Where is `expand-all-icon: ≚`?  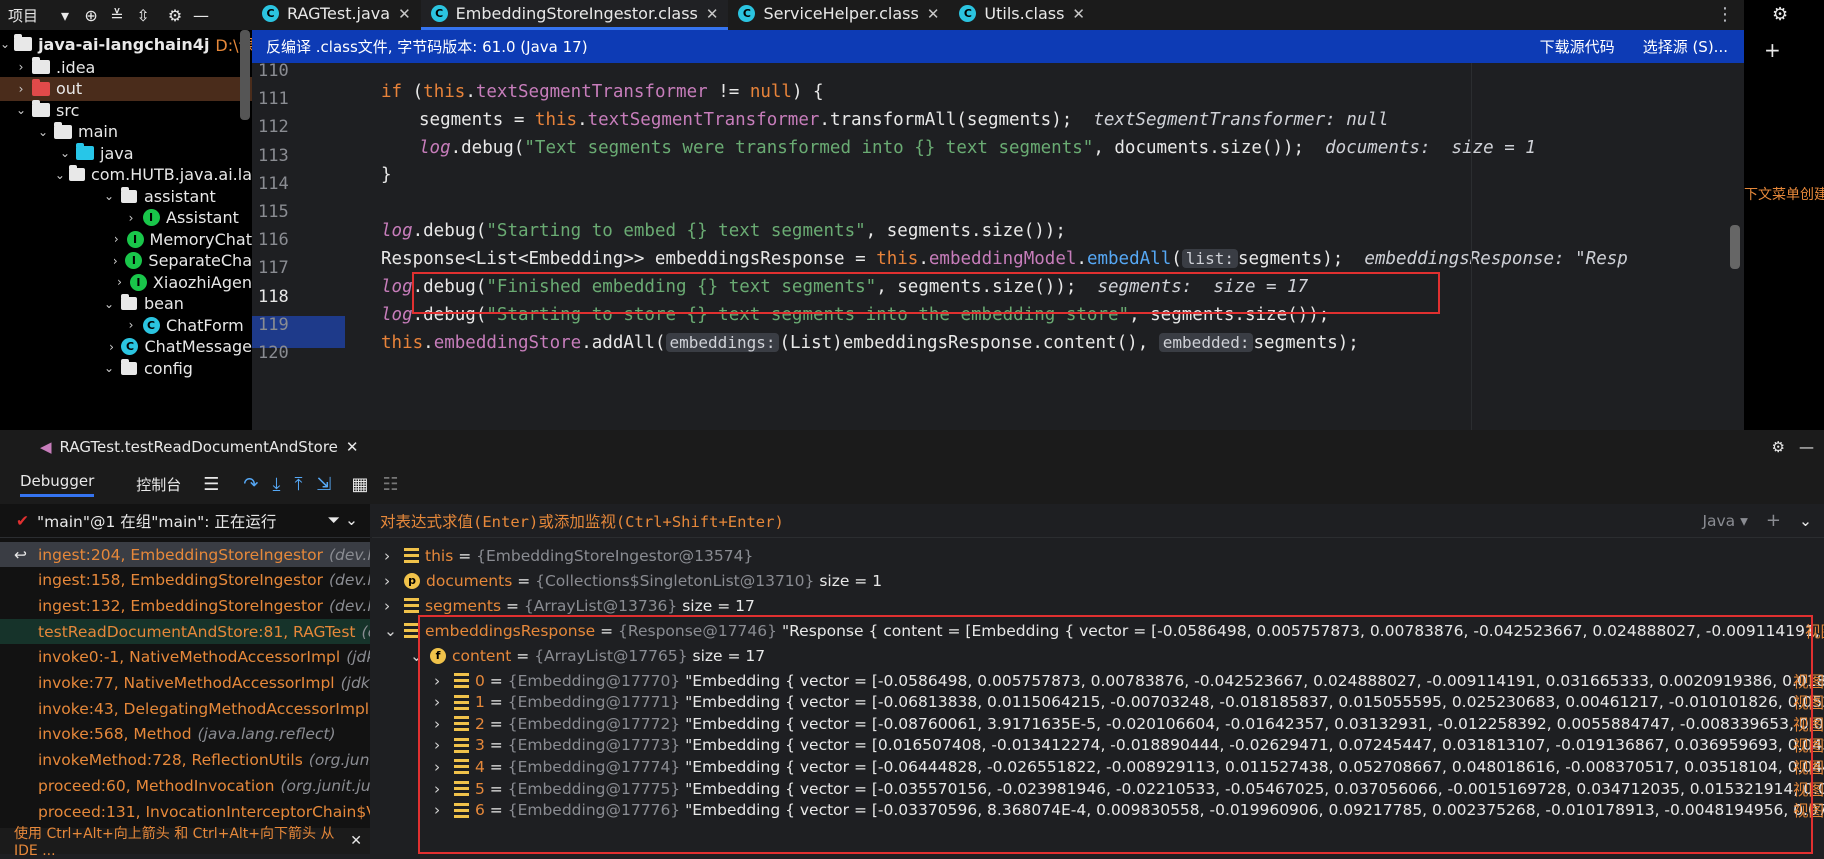
expand-all-icon: ≚ is located at coordinates (117, 15).